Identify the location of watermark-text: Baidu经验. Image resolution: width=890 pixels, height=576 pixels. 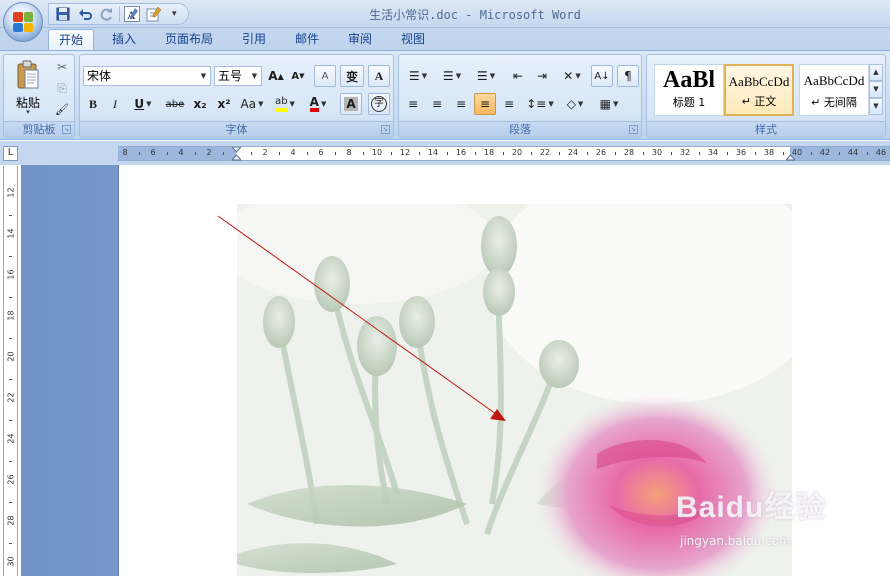
(751, 507).